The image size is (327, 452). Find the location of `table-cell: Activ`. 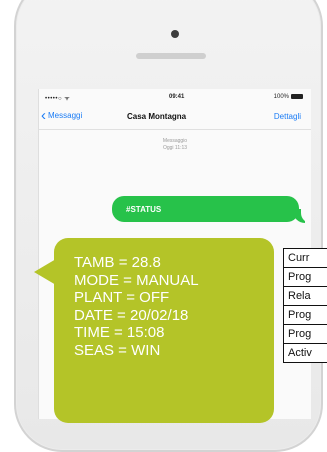

table-cell: Activ is located at coordinates (305, 353).